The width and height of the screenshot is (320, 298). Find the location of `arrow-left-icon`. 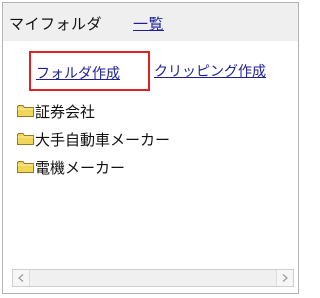

arrow-left-icon is located at coordinates (21, 278).